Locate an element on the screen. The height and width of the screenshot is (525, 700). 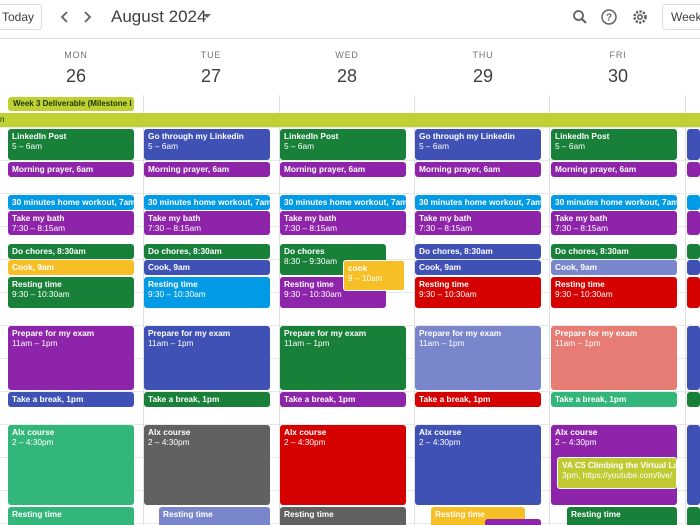
day-number: 29 is located at coordinates (483, 76).